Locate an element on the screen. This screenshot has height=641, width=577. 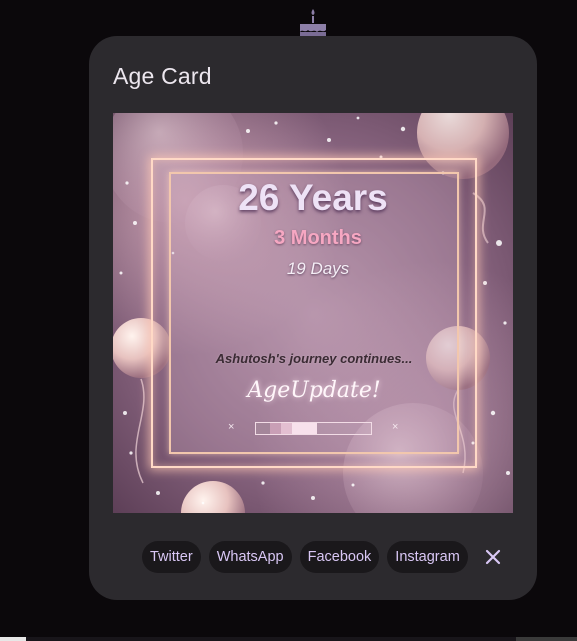
progress-fill is located at coordinates (304, 428).